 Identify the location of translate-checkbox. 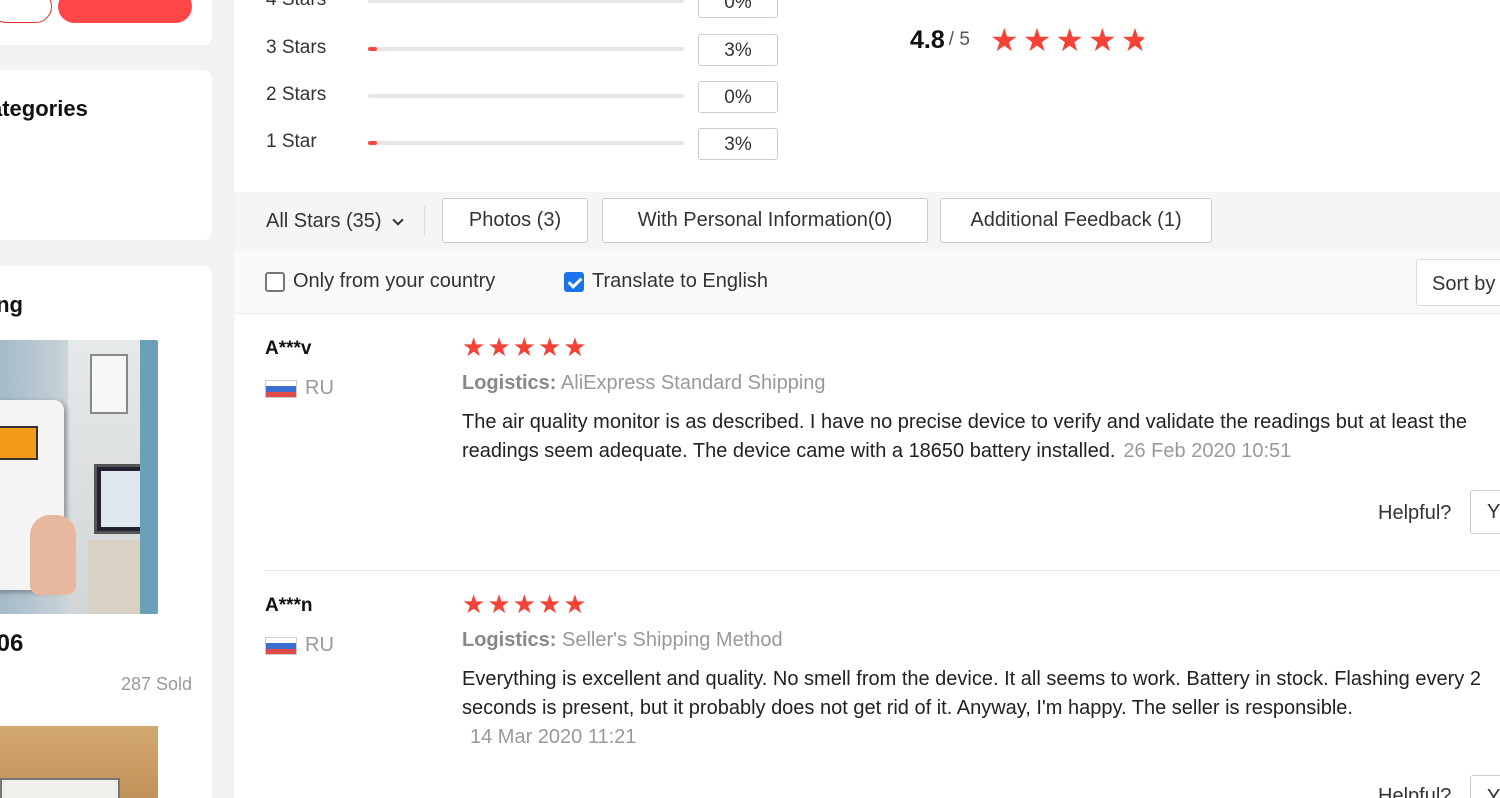
(574, 281).